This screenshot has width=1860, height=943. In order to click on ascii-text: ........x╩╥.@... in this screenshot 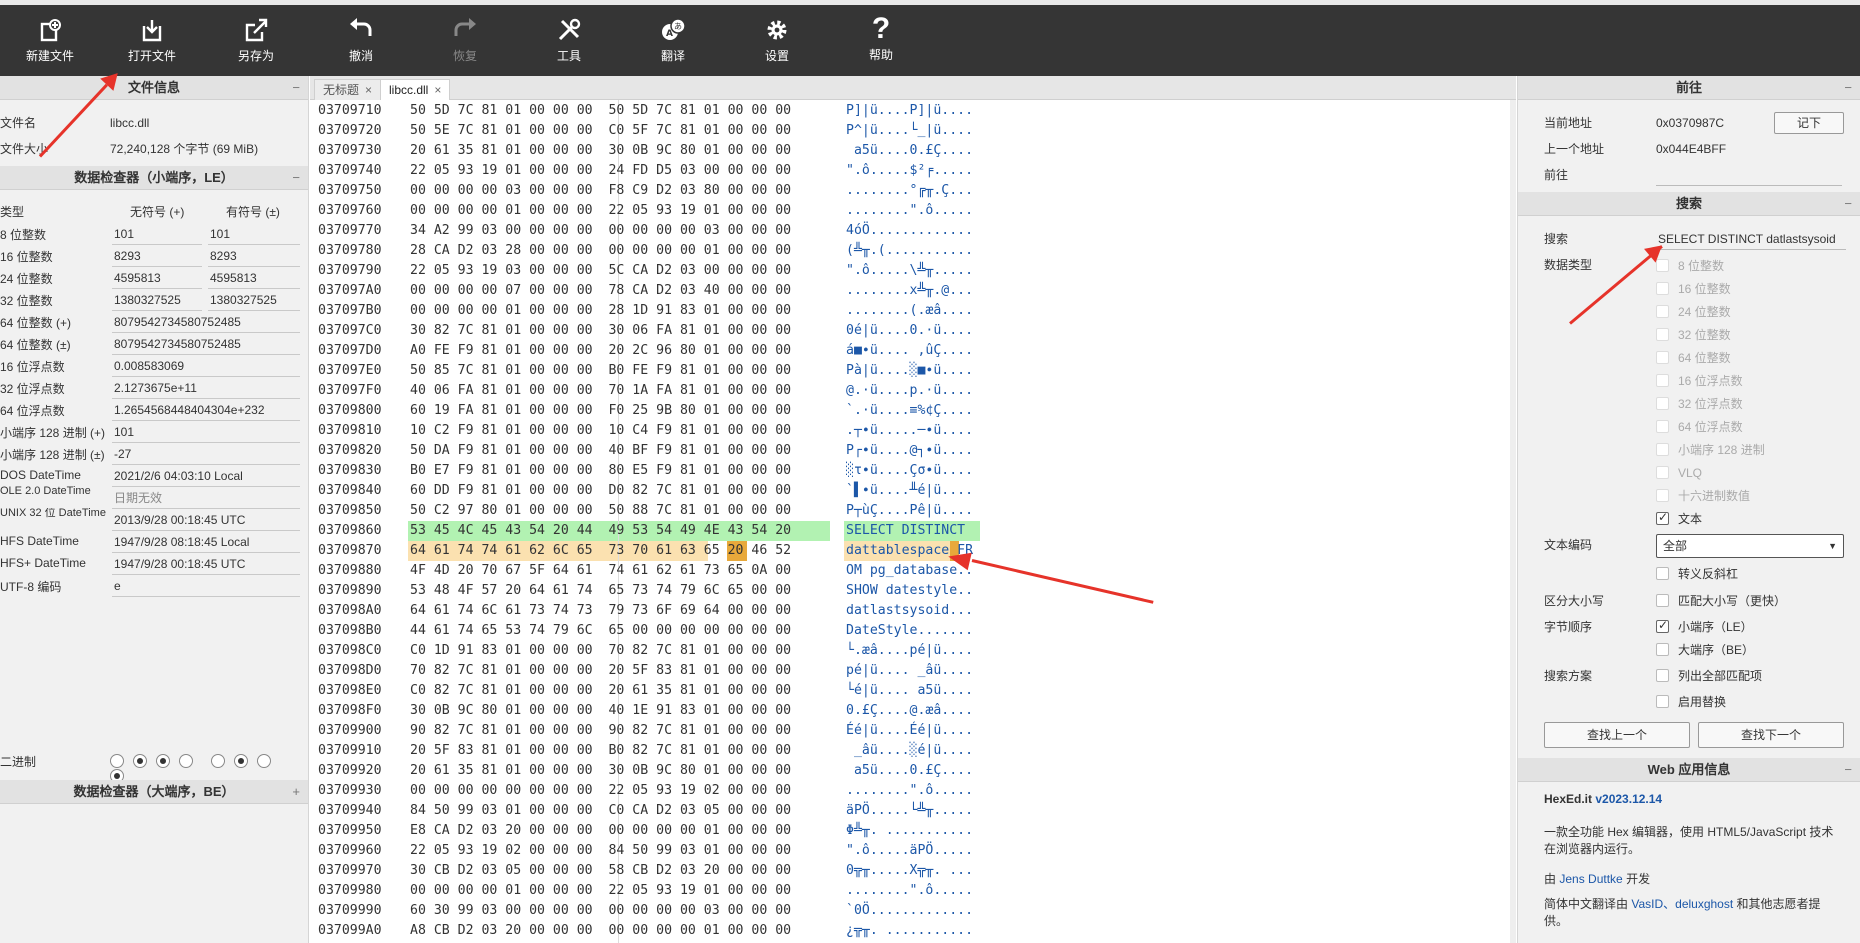, I will do `click(909, 291)`.